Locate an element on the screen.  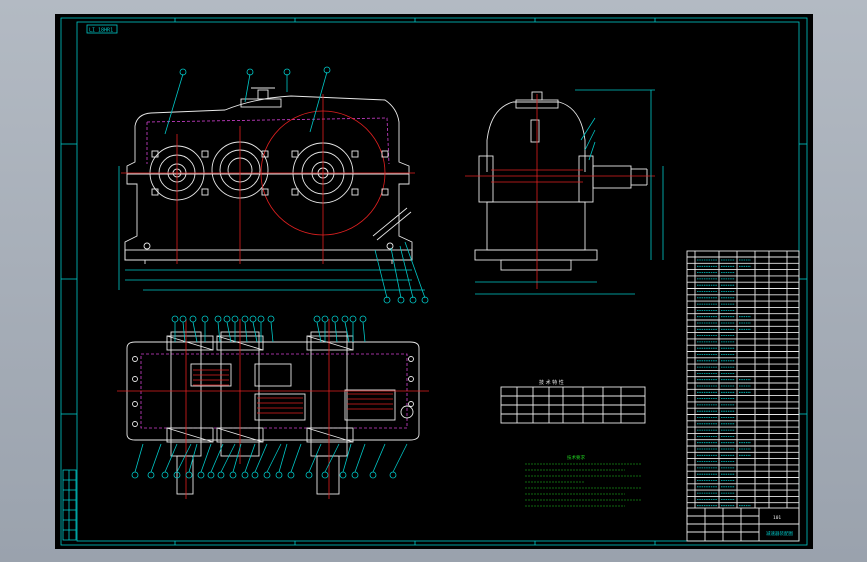
notes-header: 技术要求 is located at coordinates (576, 457).